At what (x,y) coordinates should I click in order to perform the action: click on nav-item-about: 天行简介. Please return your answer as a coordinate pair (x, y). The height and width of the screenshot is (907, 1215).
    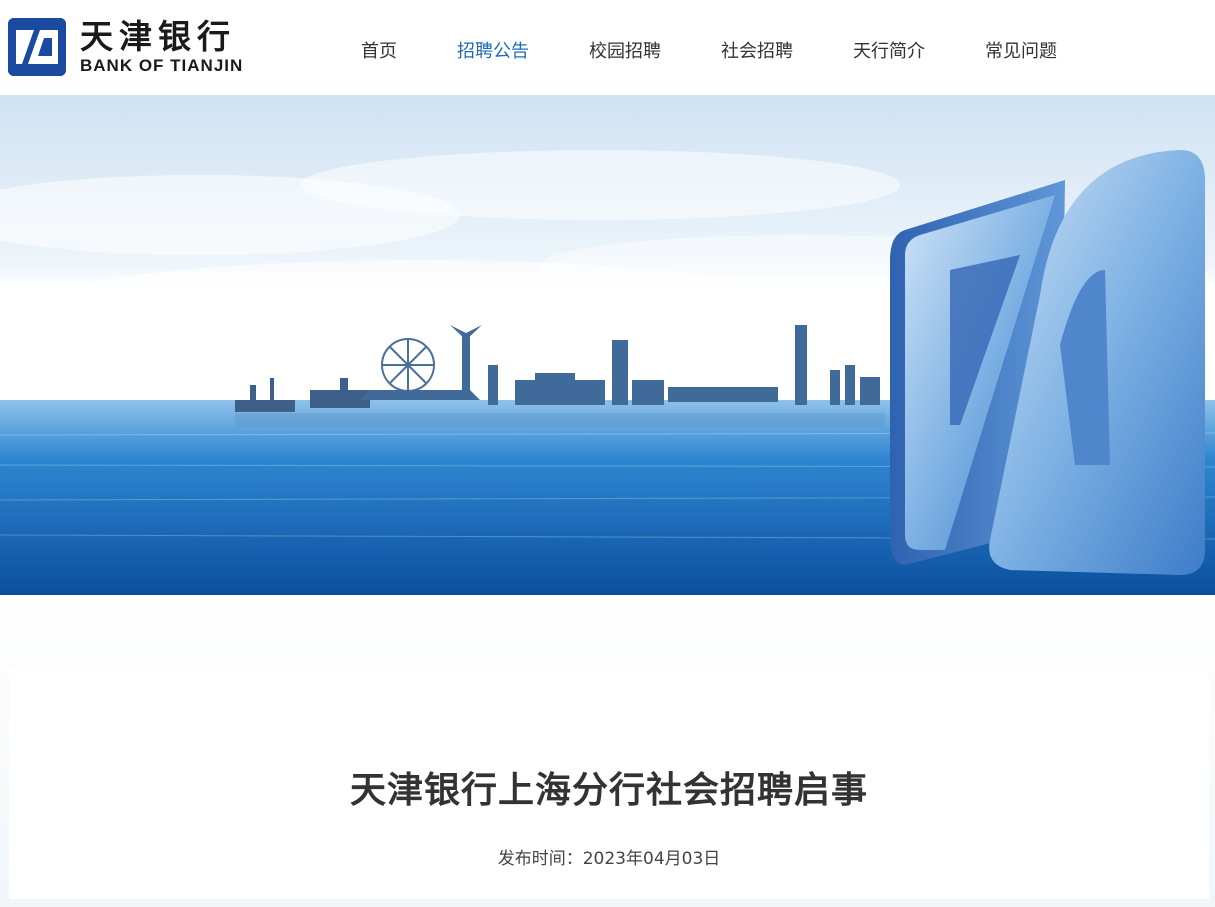
    Looking at the image, I should click on (889, 50).